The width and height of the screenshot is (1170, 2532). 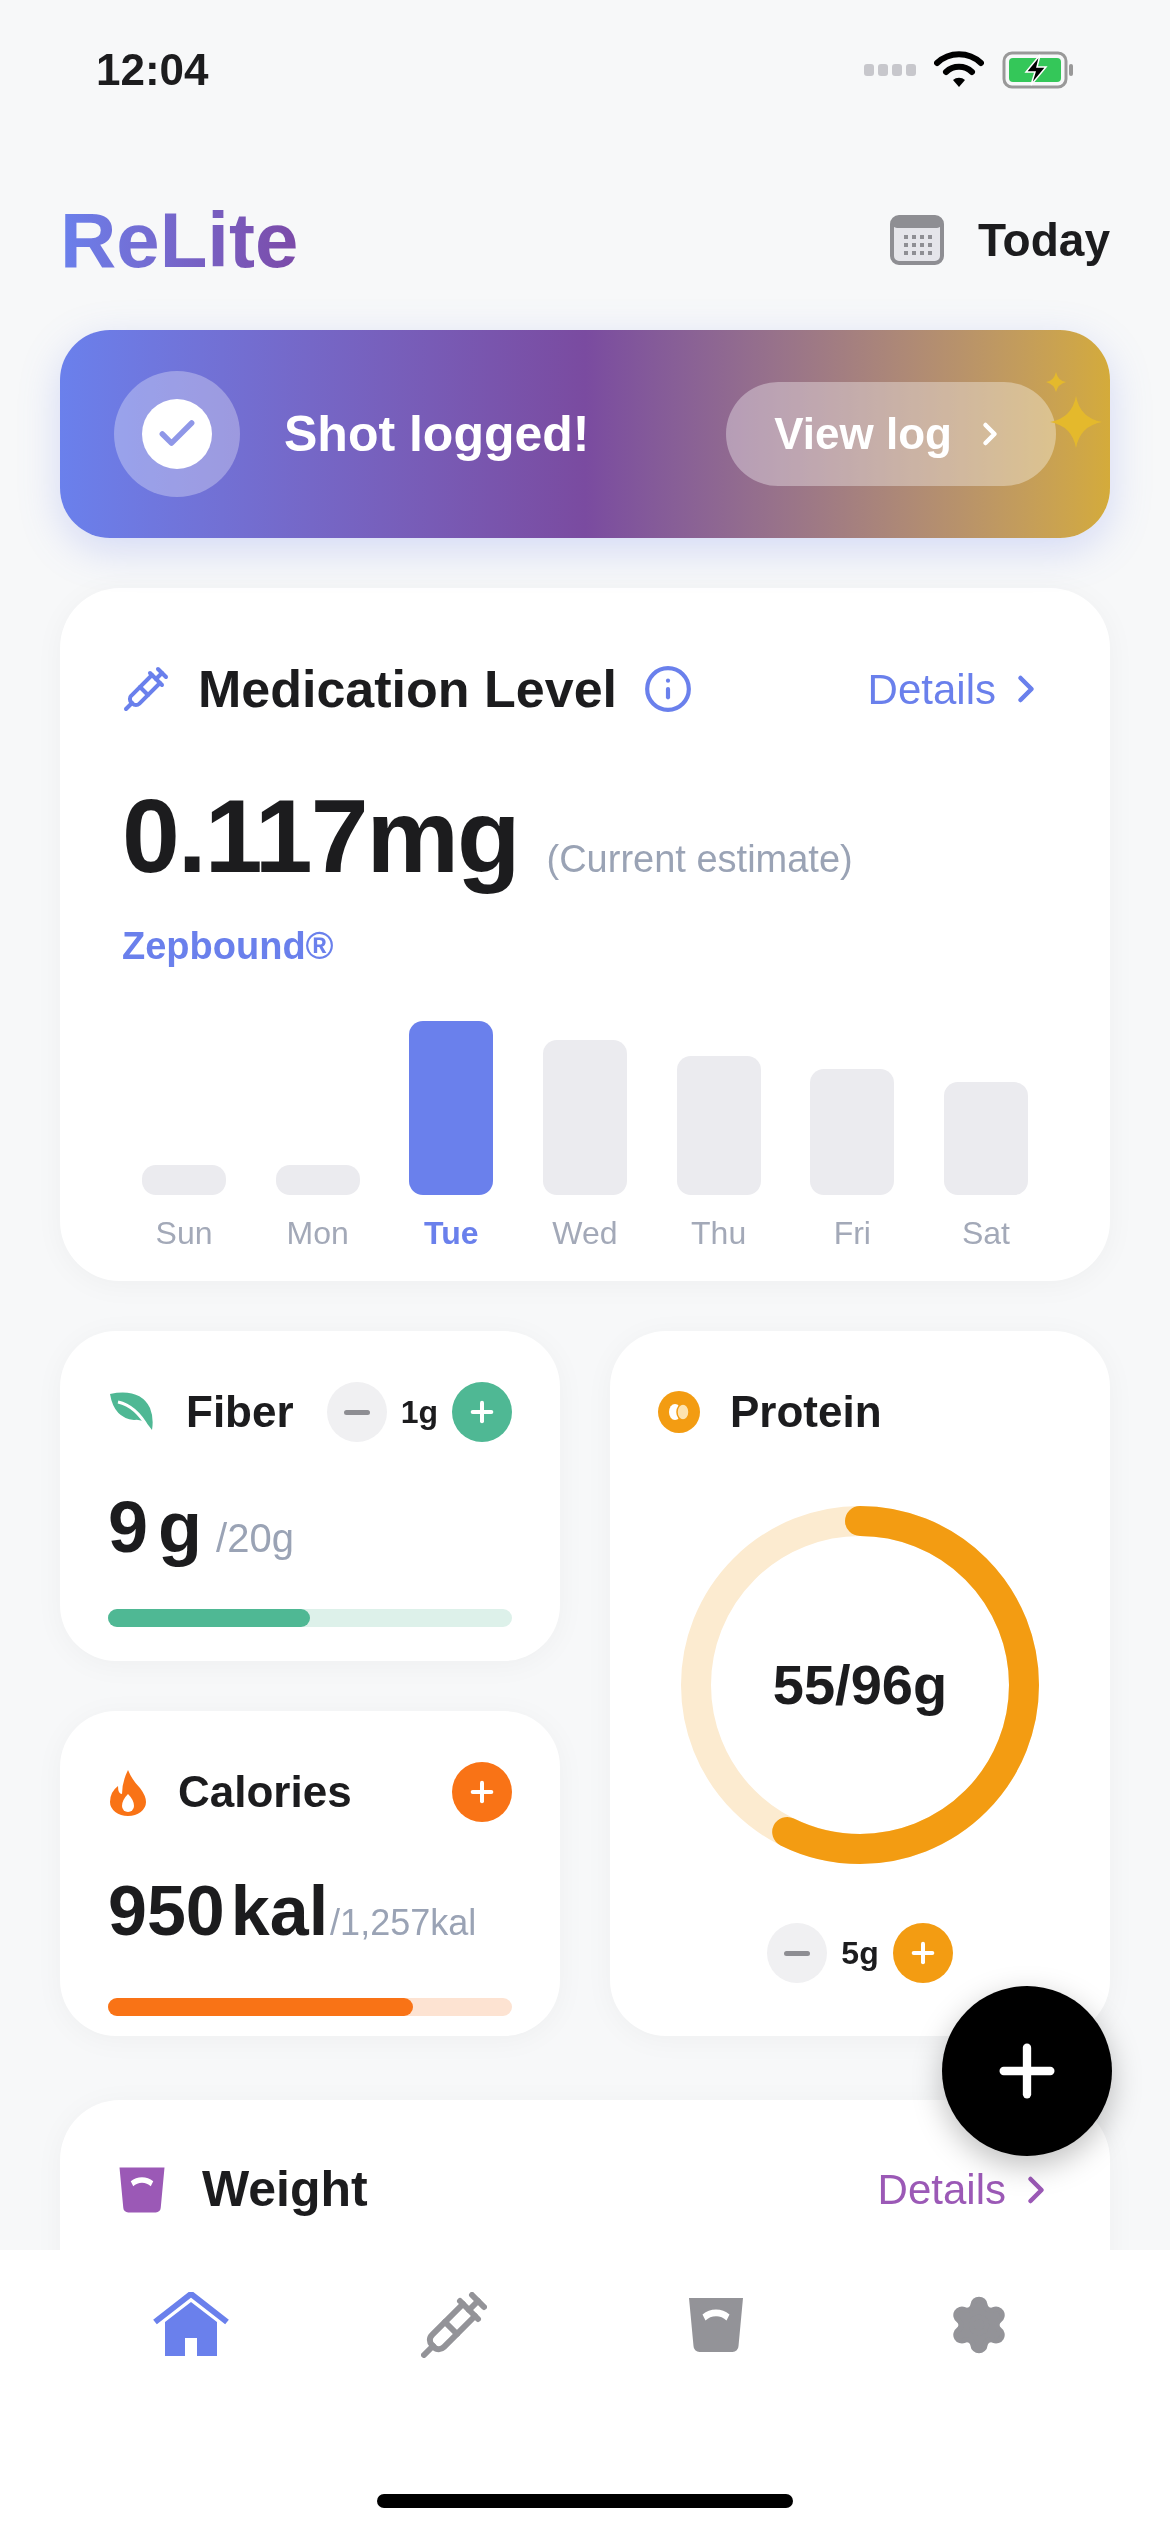 I want to click on fiber-goal: /20g, so click(x=255, y=1538).